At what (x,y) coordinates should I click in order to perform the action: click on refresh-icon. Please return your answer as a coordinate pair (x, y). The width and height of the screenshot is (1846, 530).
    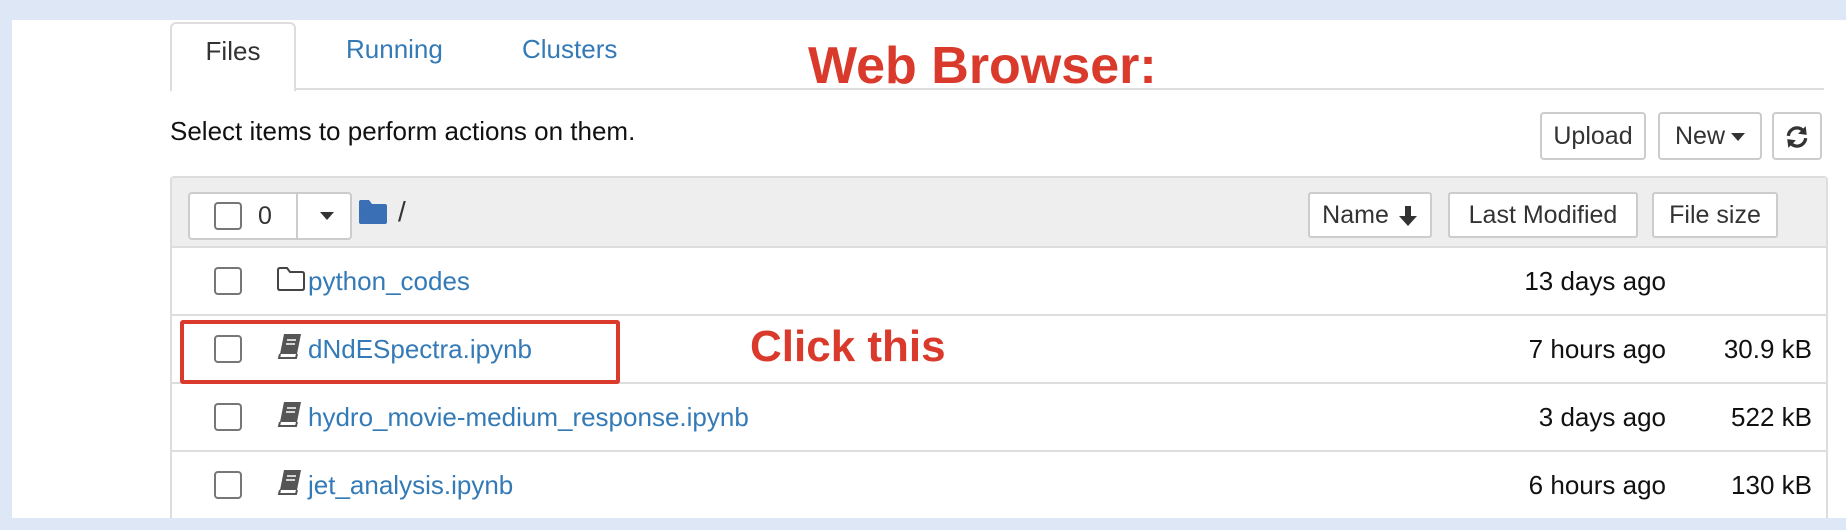
    Looking at the image, I should click on (1797, 137).